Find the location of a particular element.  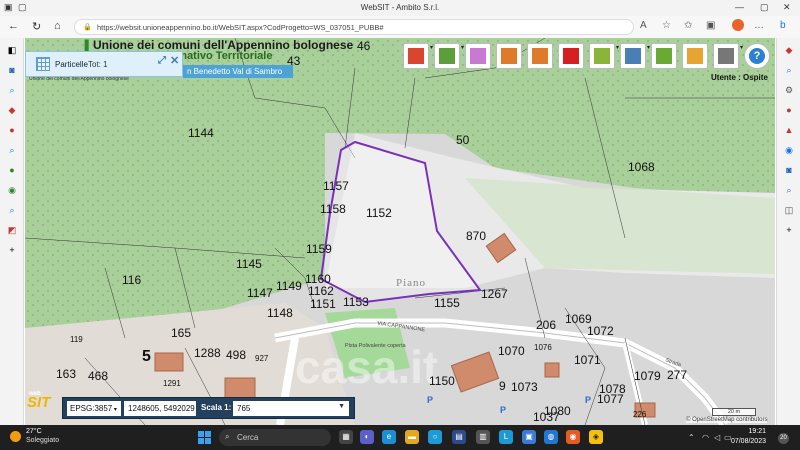

read-aloud-icon: A is located at coordinates (643, 25).